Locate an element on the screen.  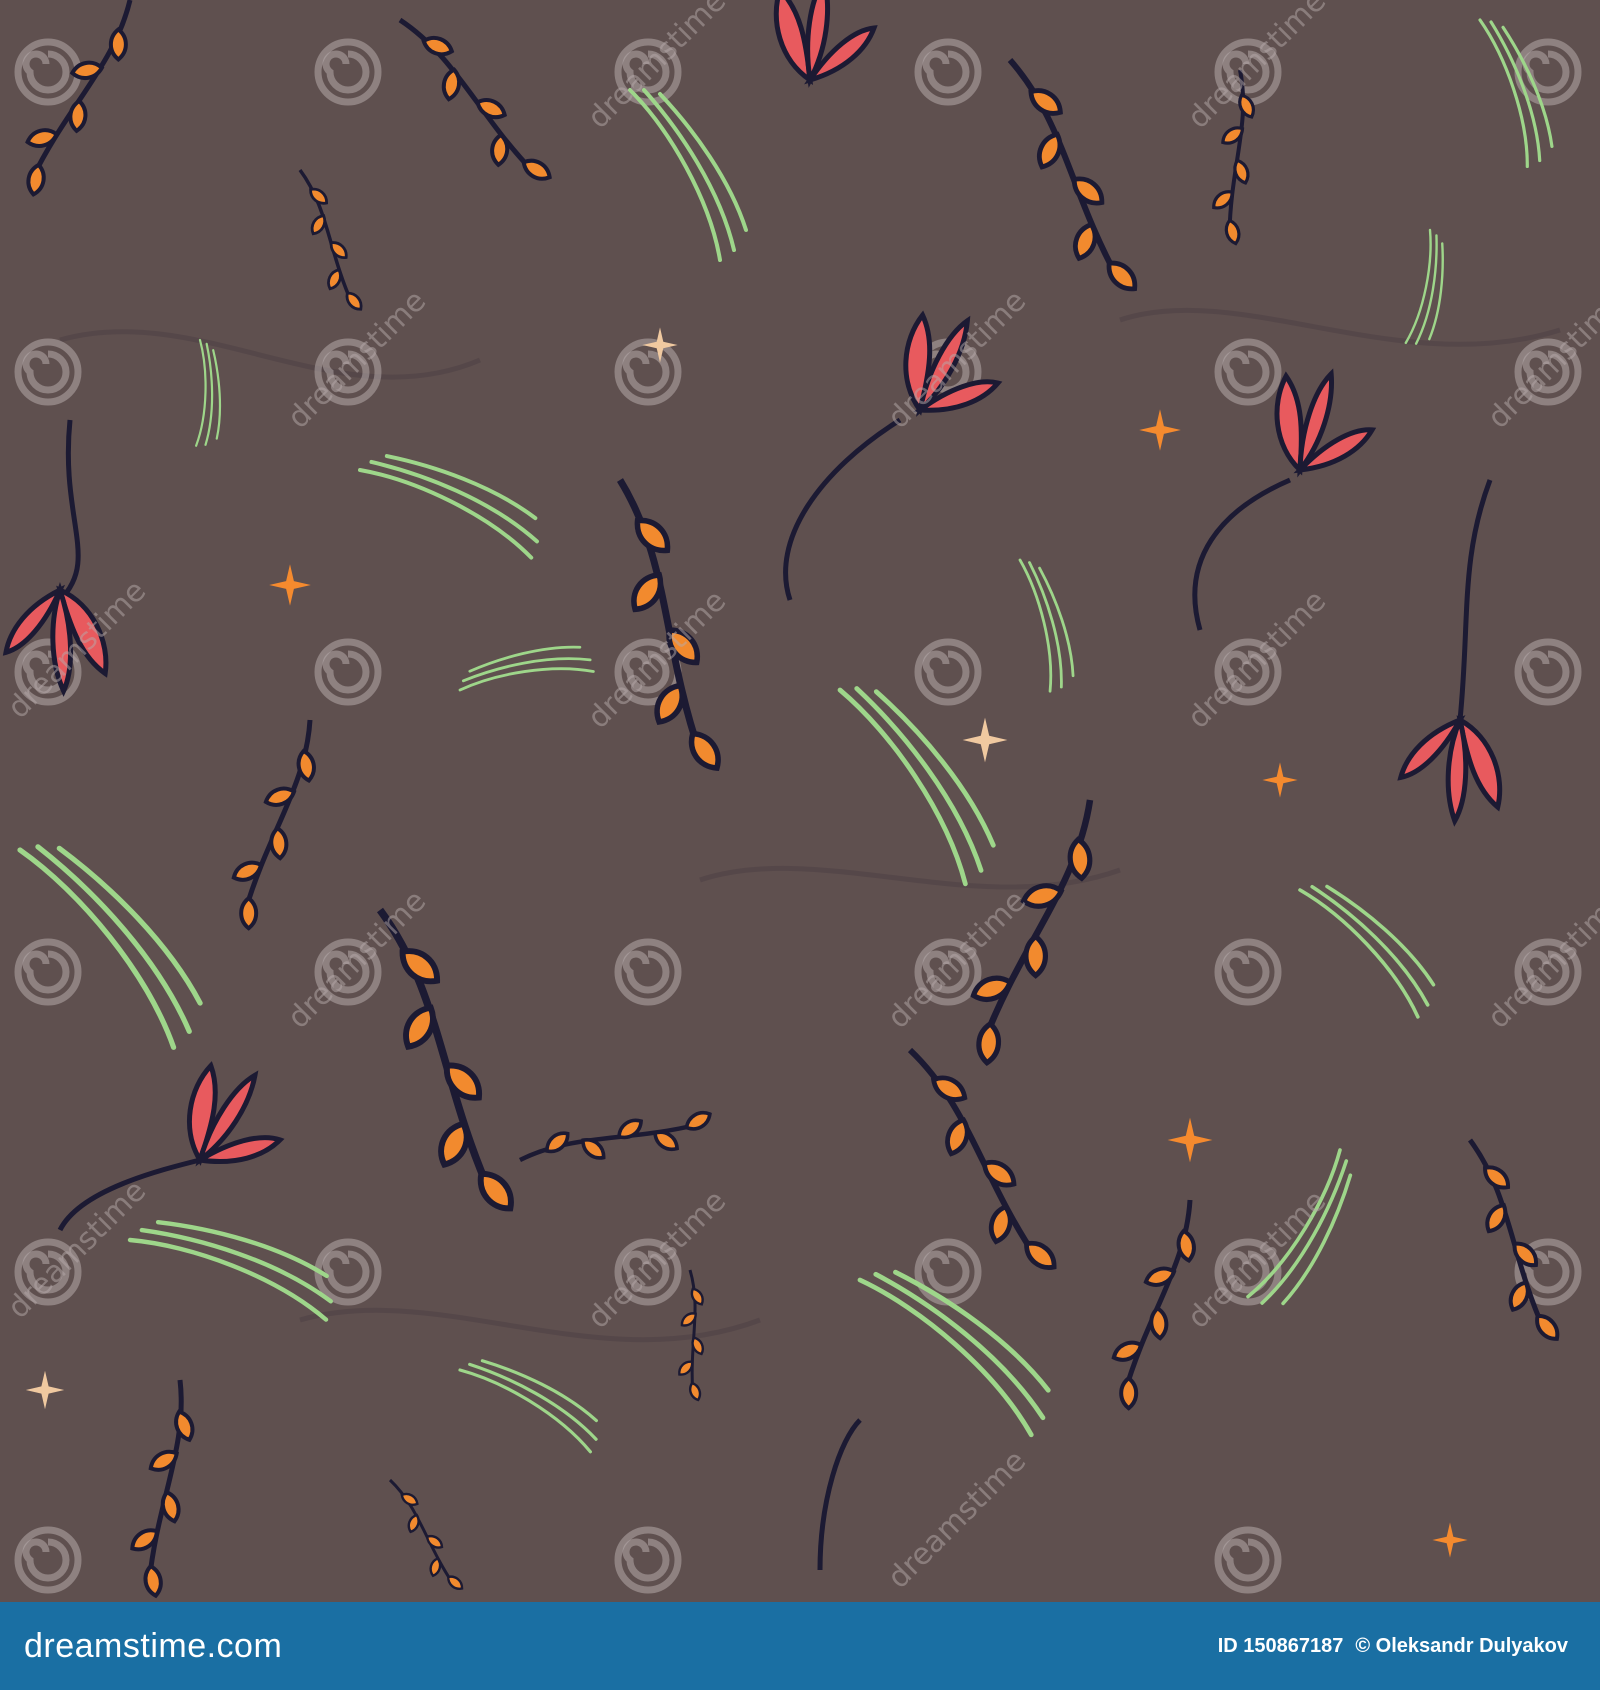
image-credit: ID 150867187 © Oleksandr Dulyakov is located at coordinates (1393, 1646).